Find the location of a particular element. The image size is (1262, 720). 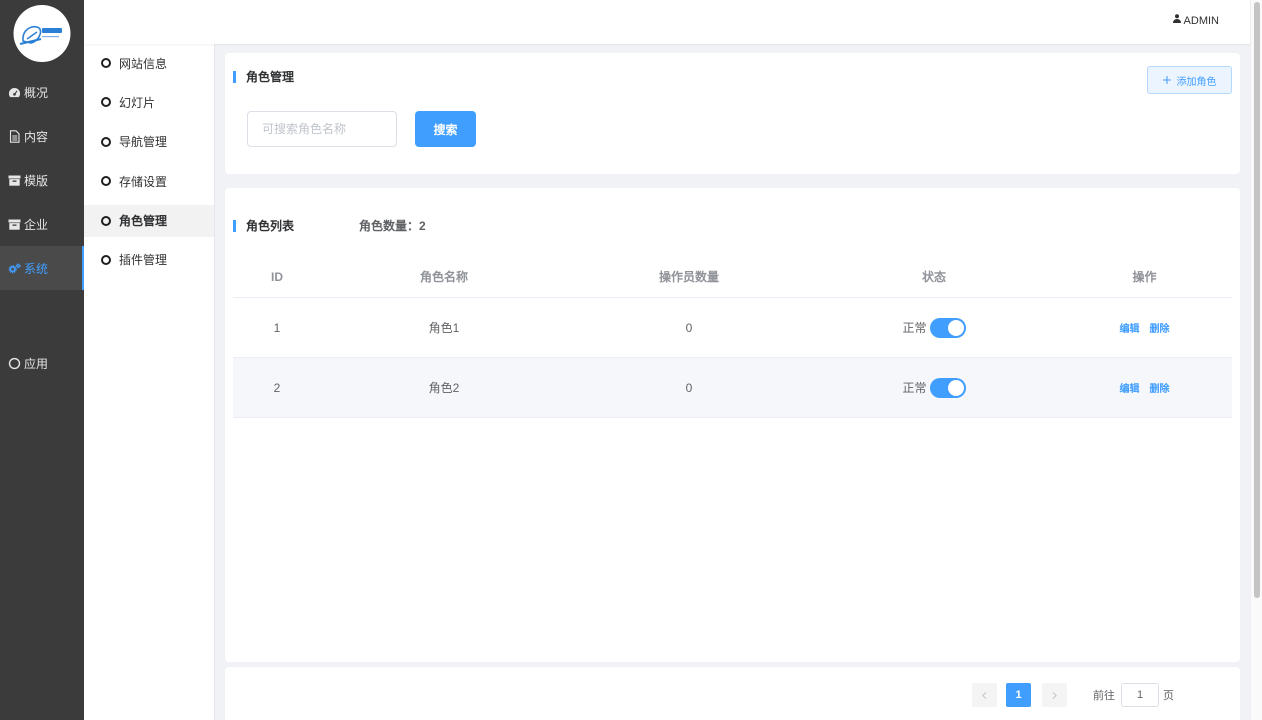

goto-page-input is located at coordinates (1140, 695).